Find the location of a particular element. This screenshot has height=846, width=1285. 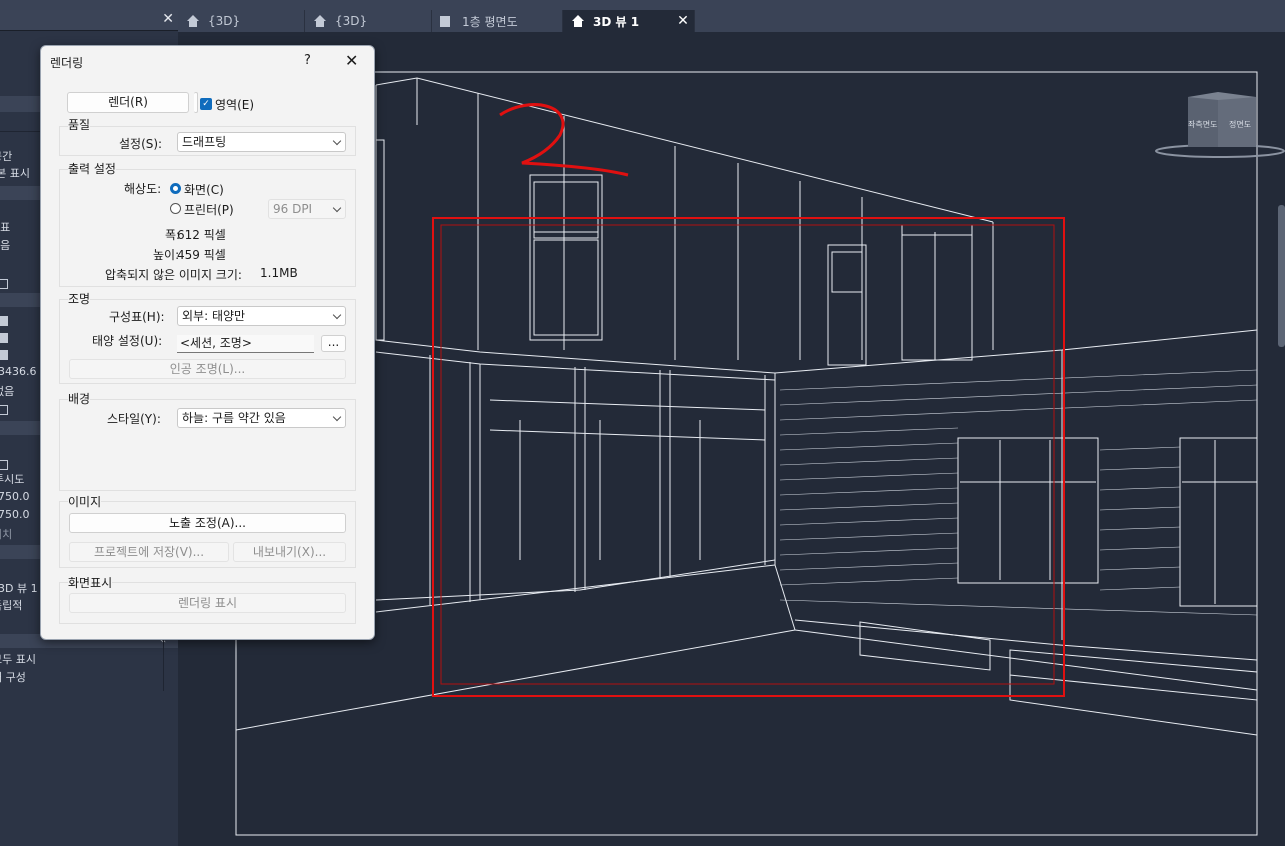

background-style-label: 스타일(Y): is located at coordinates (134, 419).